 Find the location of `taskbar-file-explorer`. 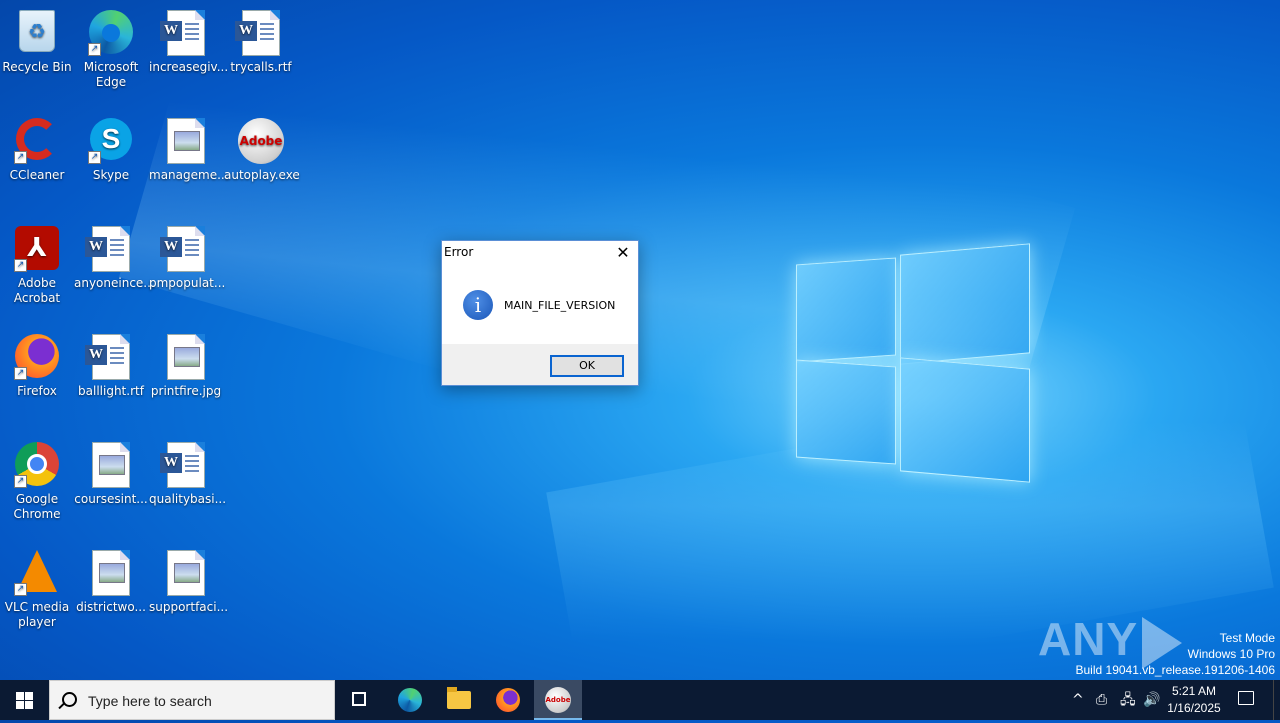

taskbar-file-explorer is located at coordinates (459, 700).